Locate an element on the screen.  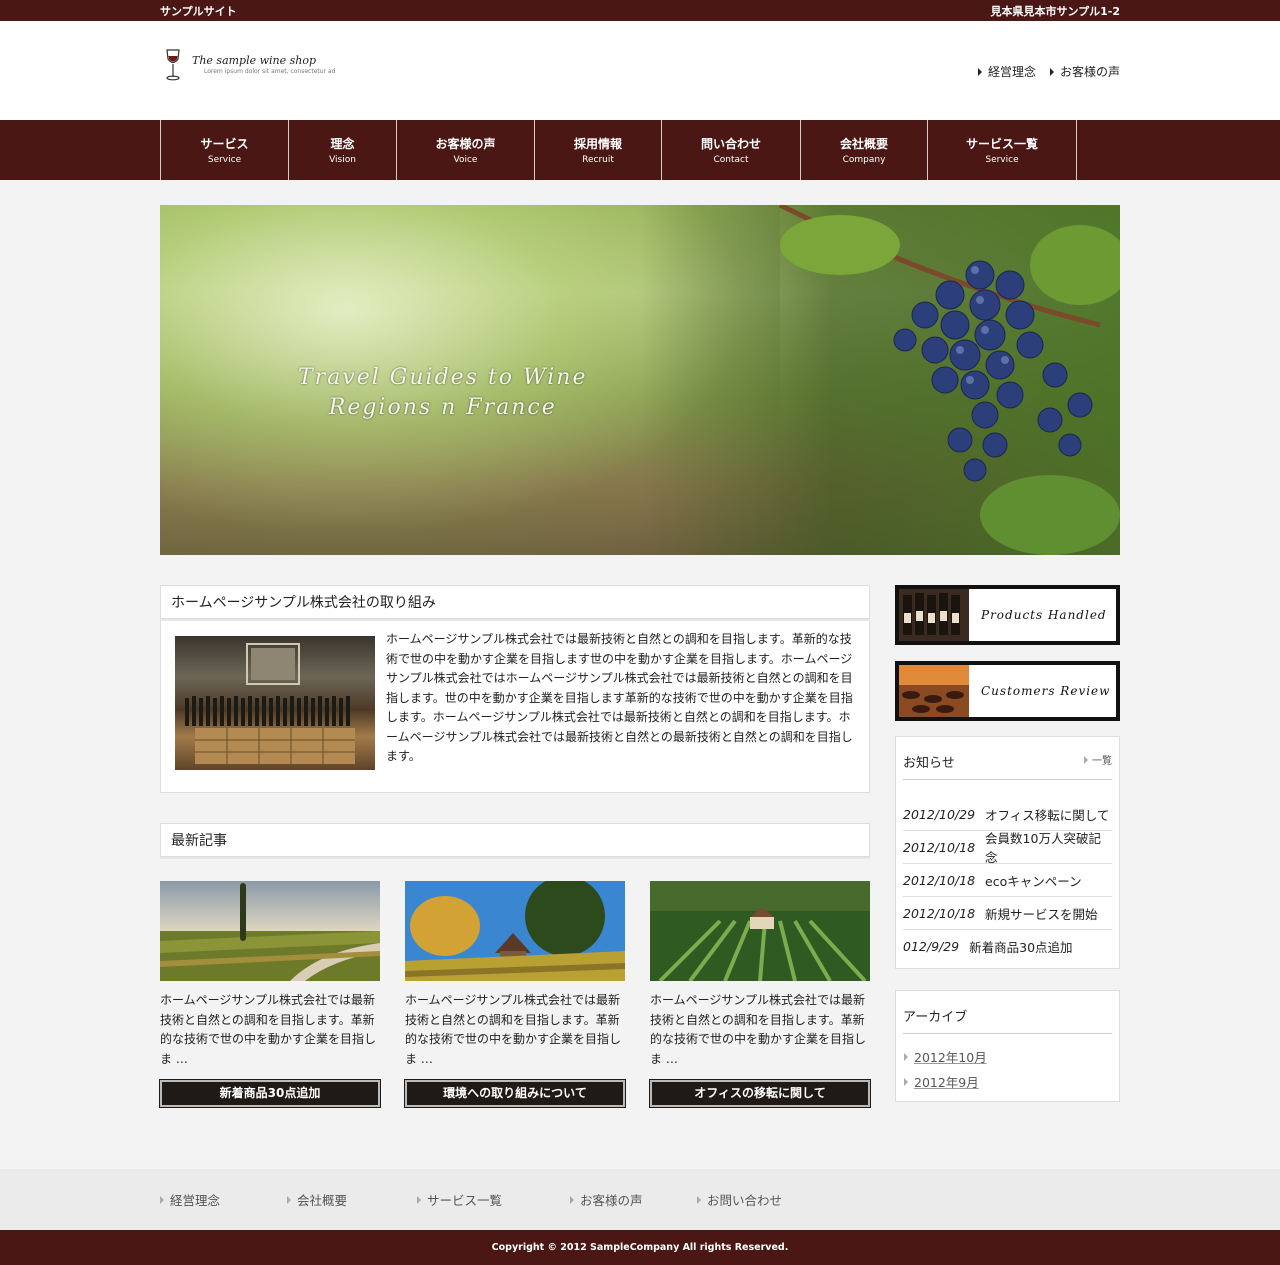
news-more-link: 一覧 is located at coordinates (1098, 759).